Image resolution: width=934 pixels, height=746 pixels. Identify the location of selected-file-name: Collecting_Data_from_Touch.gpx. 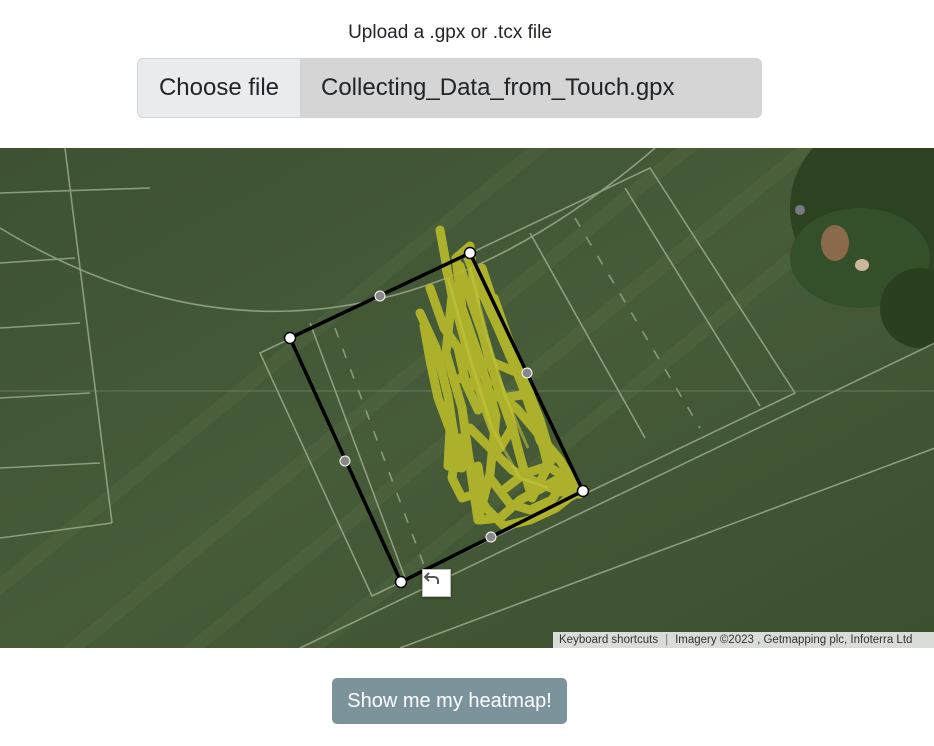
(498, 87).